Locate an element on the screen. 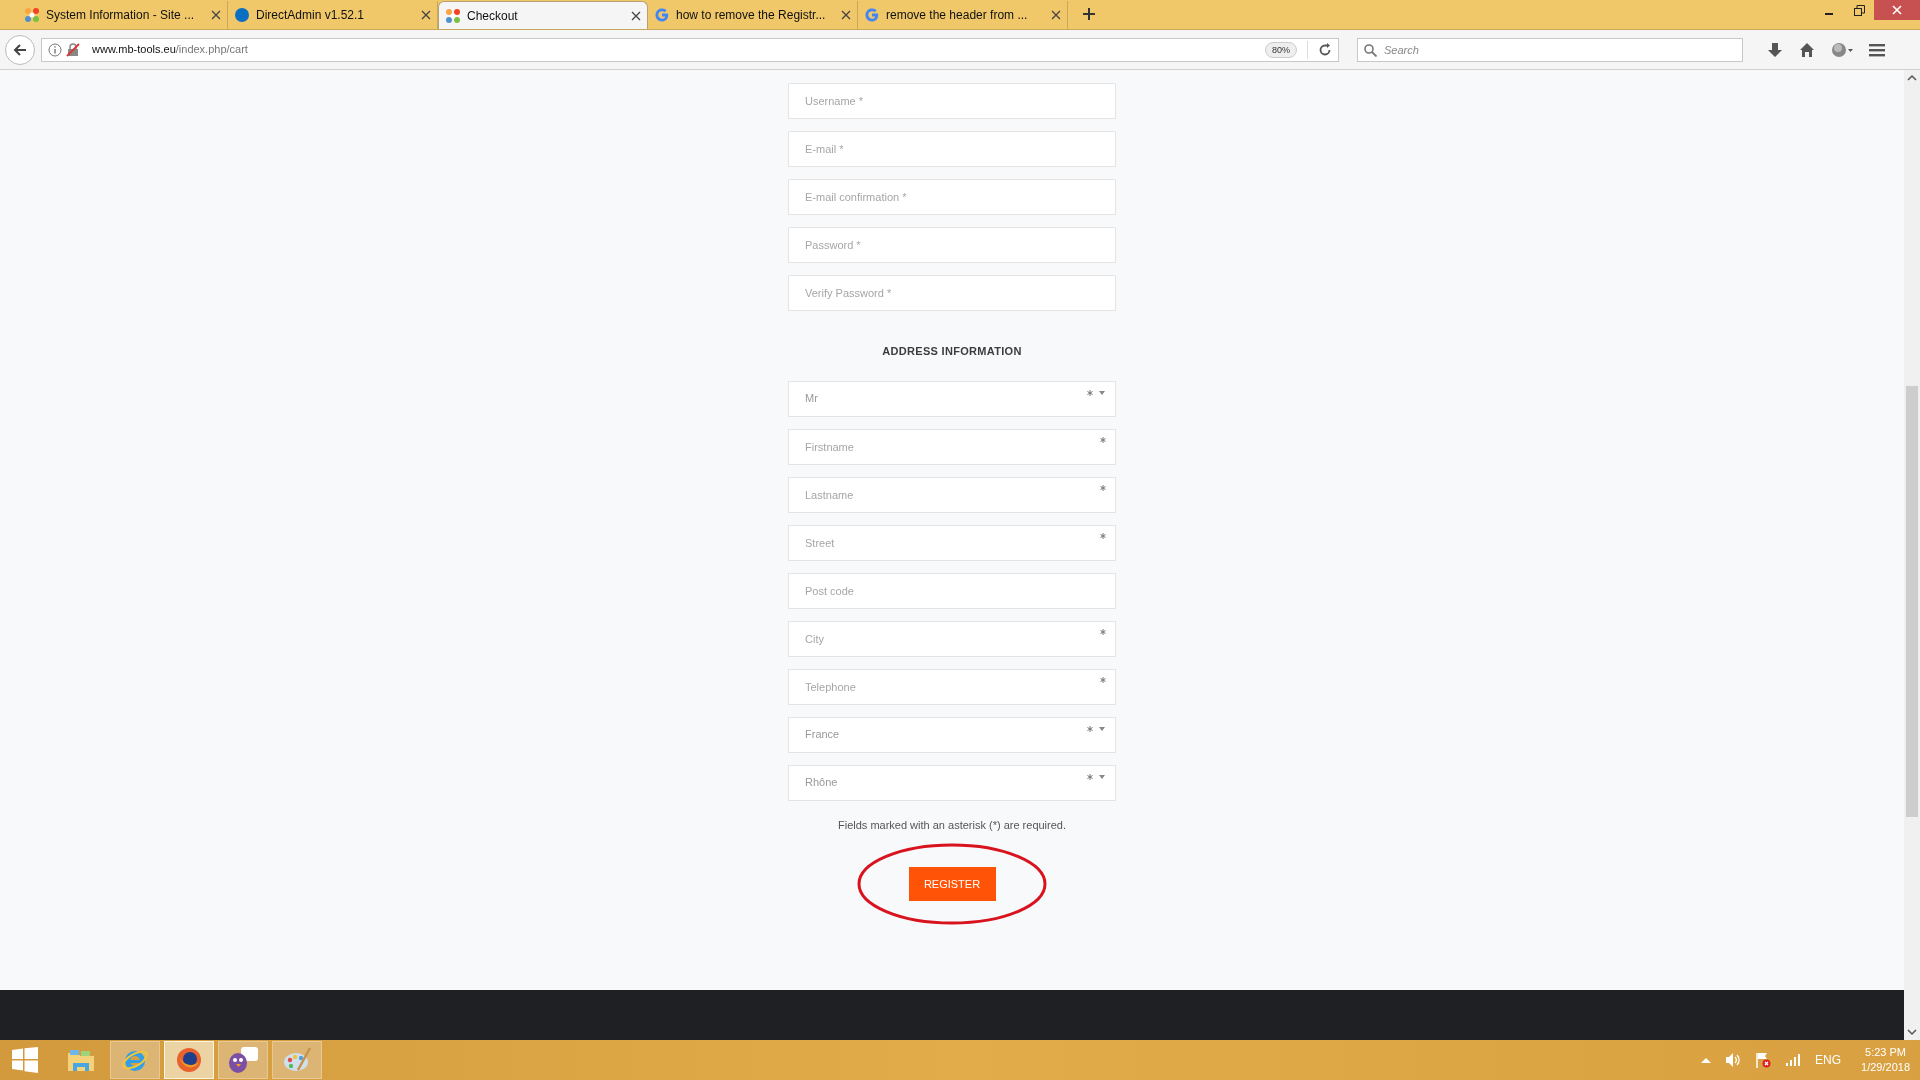  menu-icon is located at coordinates (1878, 49).